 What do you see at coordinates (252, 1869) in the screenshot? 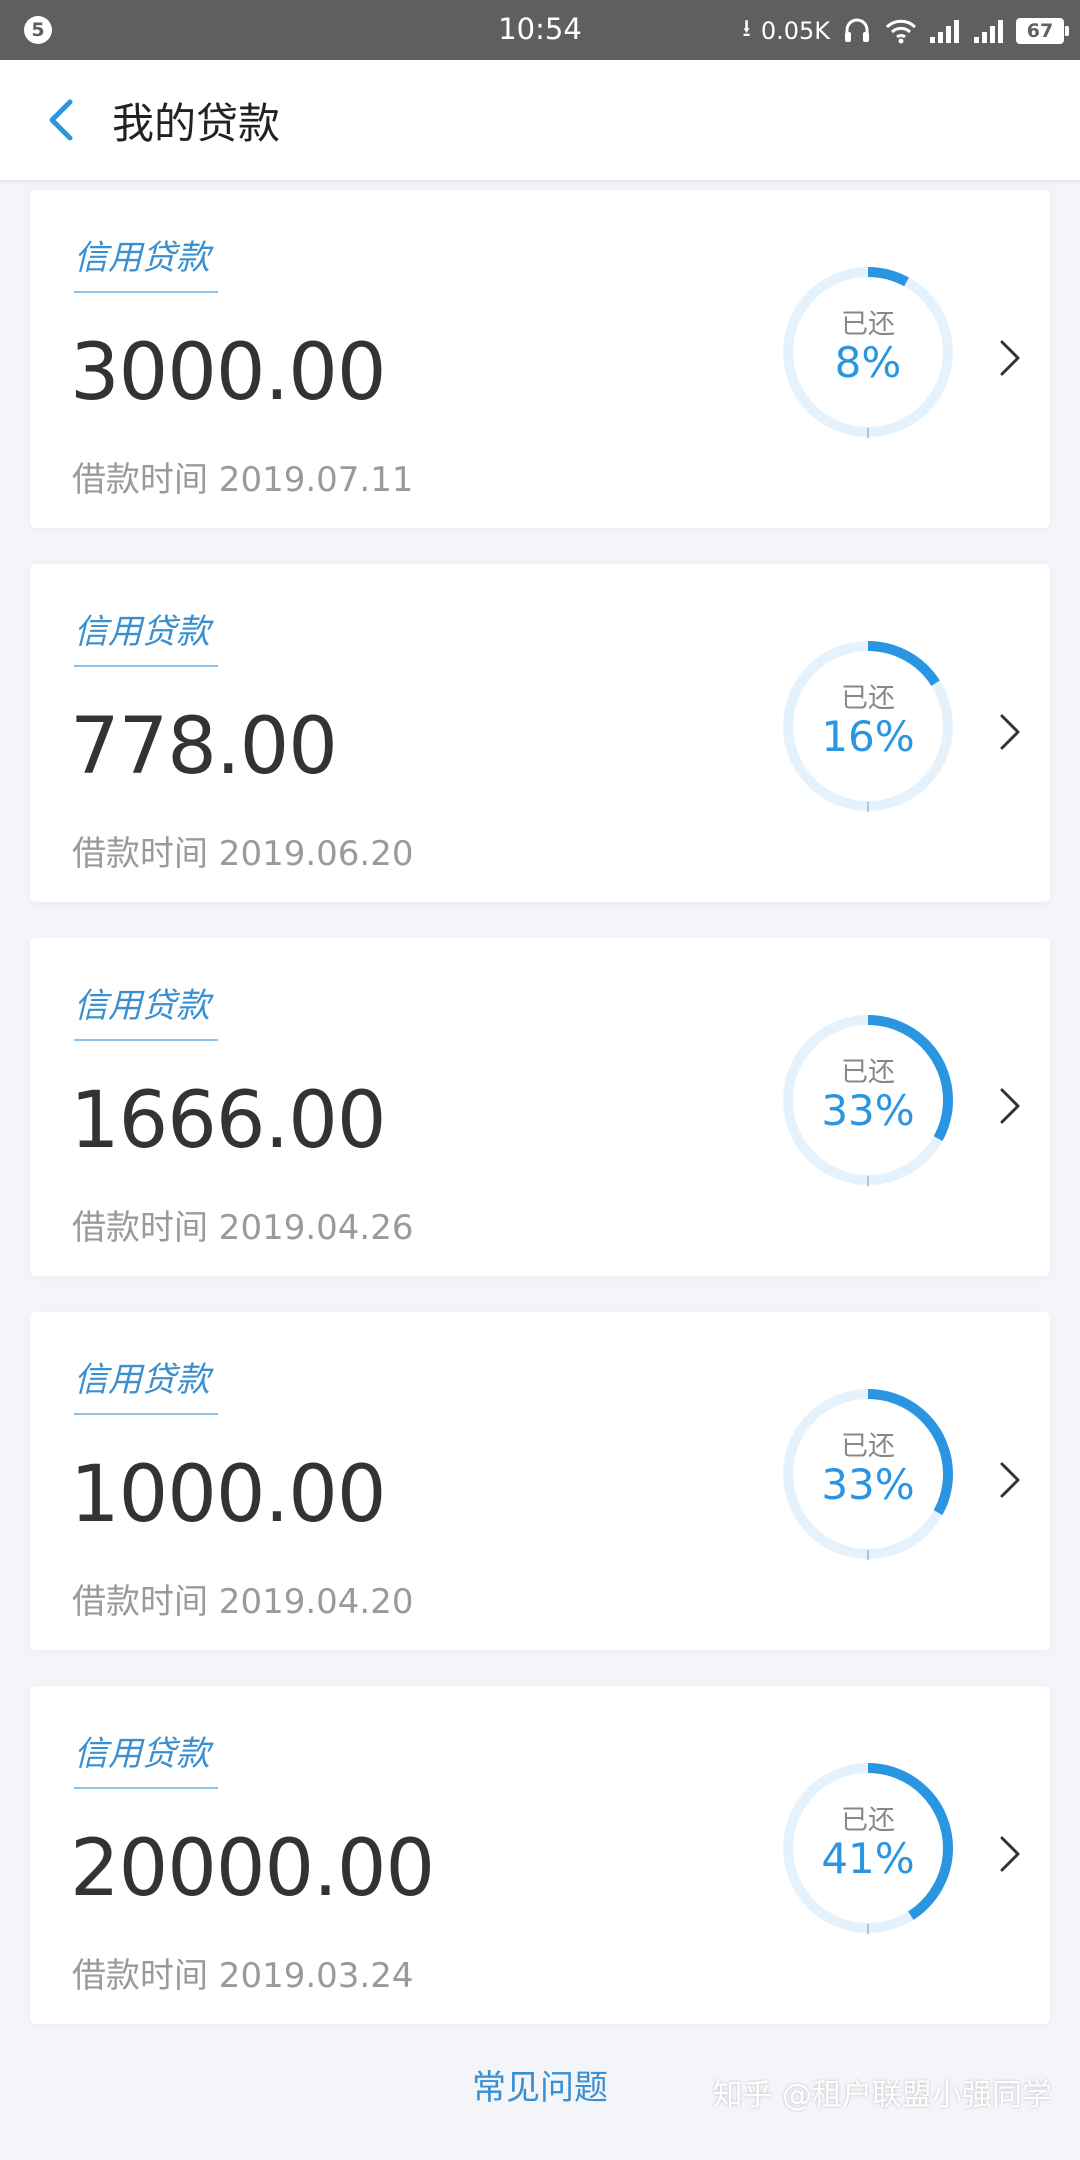
I see `loan-amount: 20000.00` at bounding box center [252, 1869].